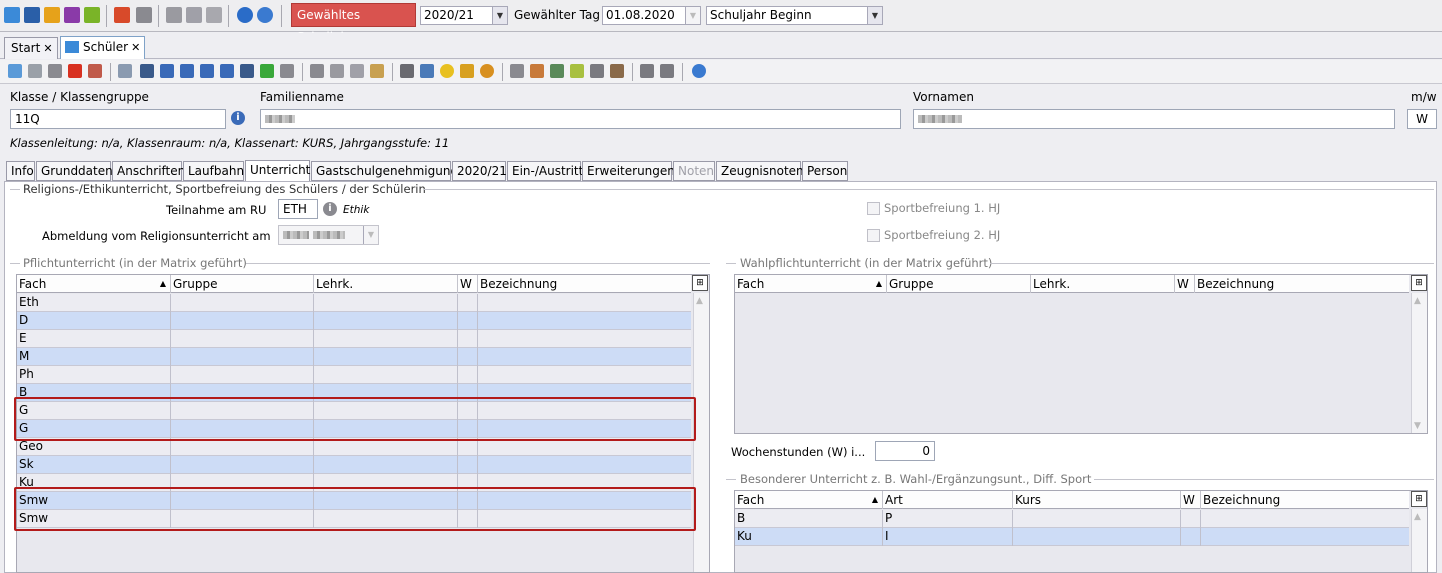 The width and height of the screenshot is (1442, 573). What do you see at coordinates (354, 393) in the screenshot?
I see `table-row: B` at bounding box center [354, 393].